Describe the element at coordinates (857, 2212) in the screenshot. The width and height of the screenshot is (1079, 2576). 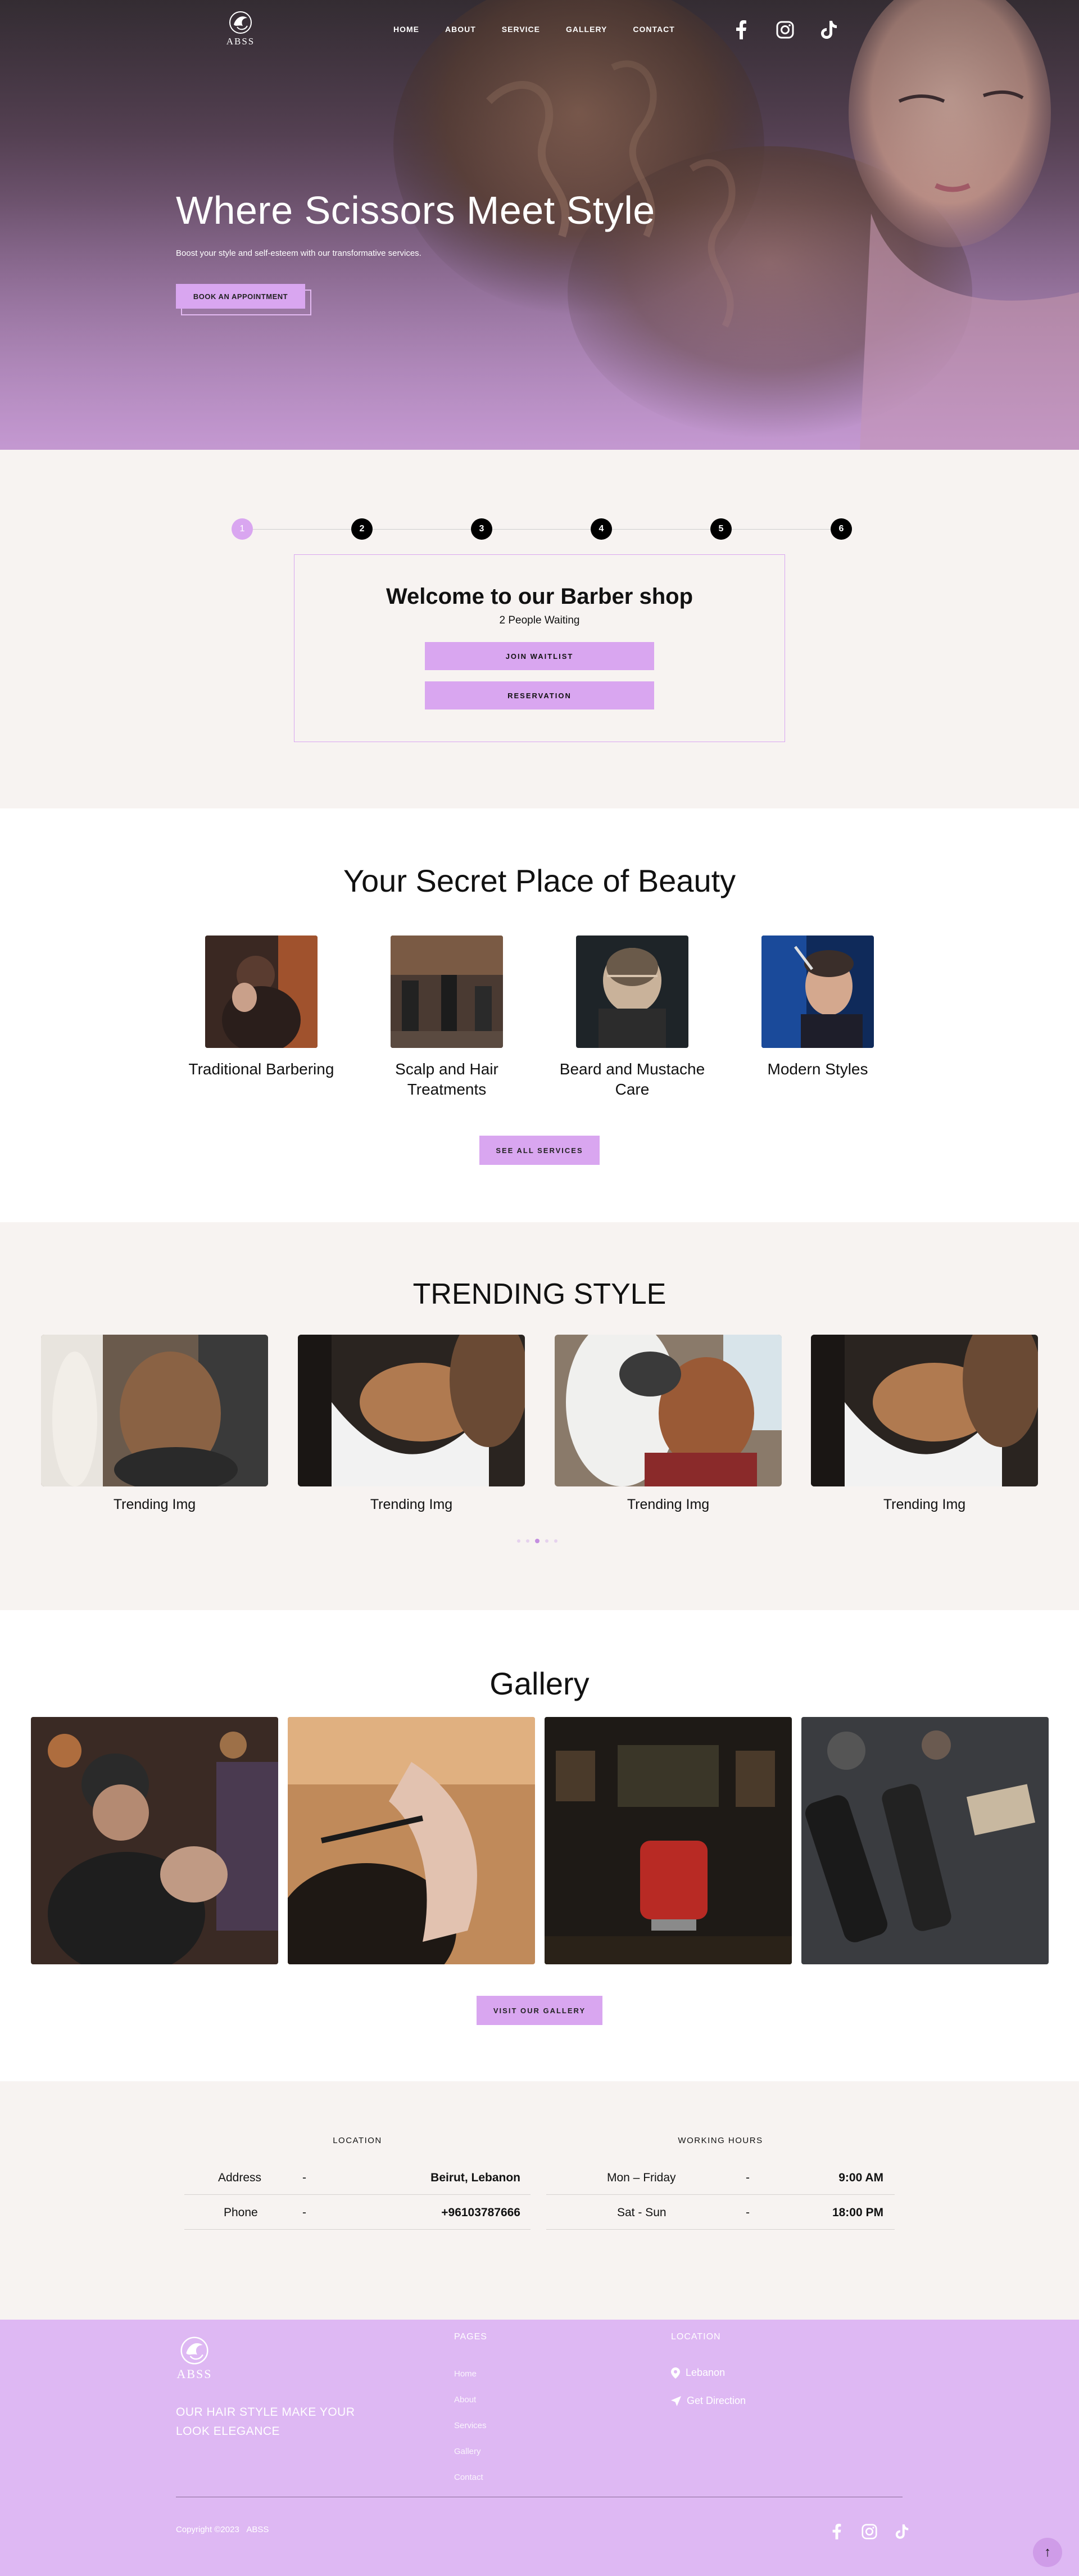
I see `info-value: 18:00 PM` at that location.